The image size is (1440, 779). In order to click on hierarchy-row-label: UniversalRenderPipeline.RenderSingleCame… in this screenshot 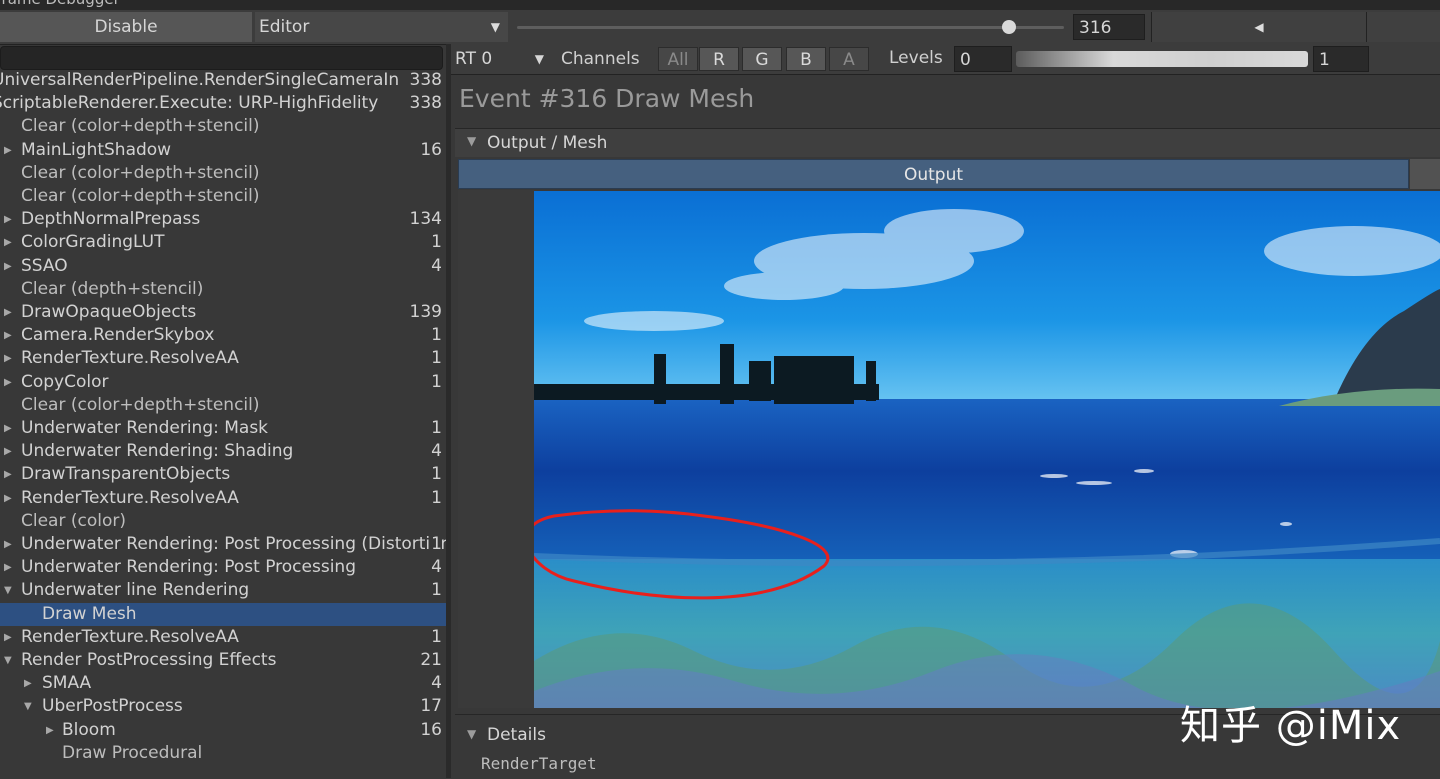, I will do `click(200, 80)`.